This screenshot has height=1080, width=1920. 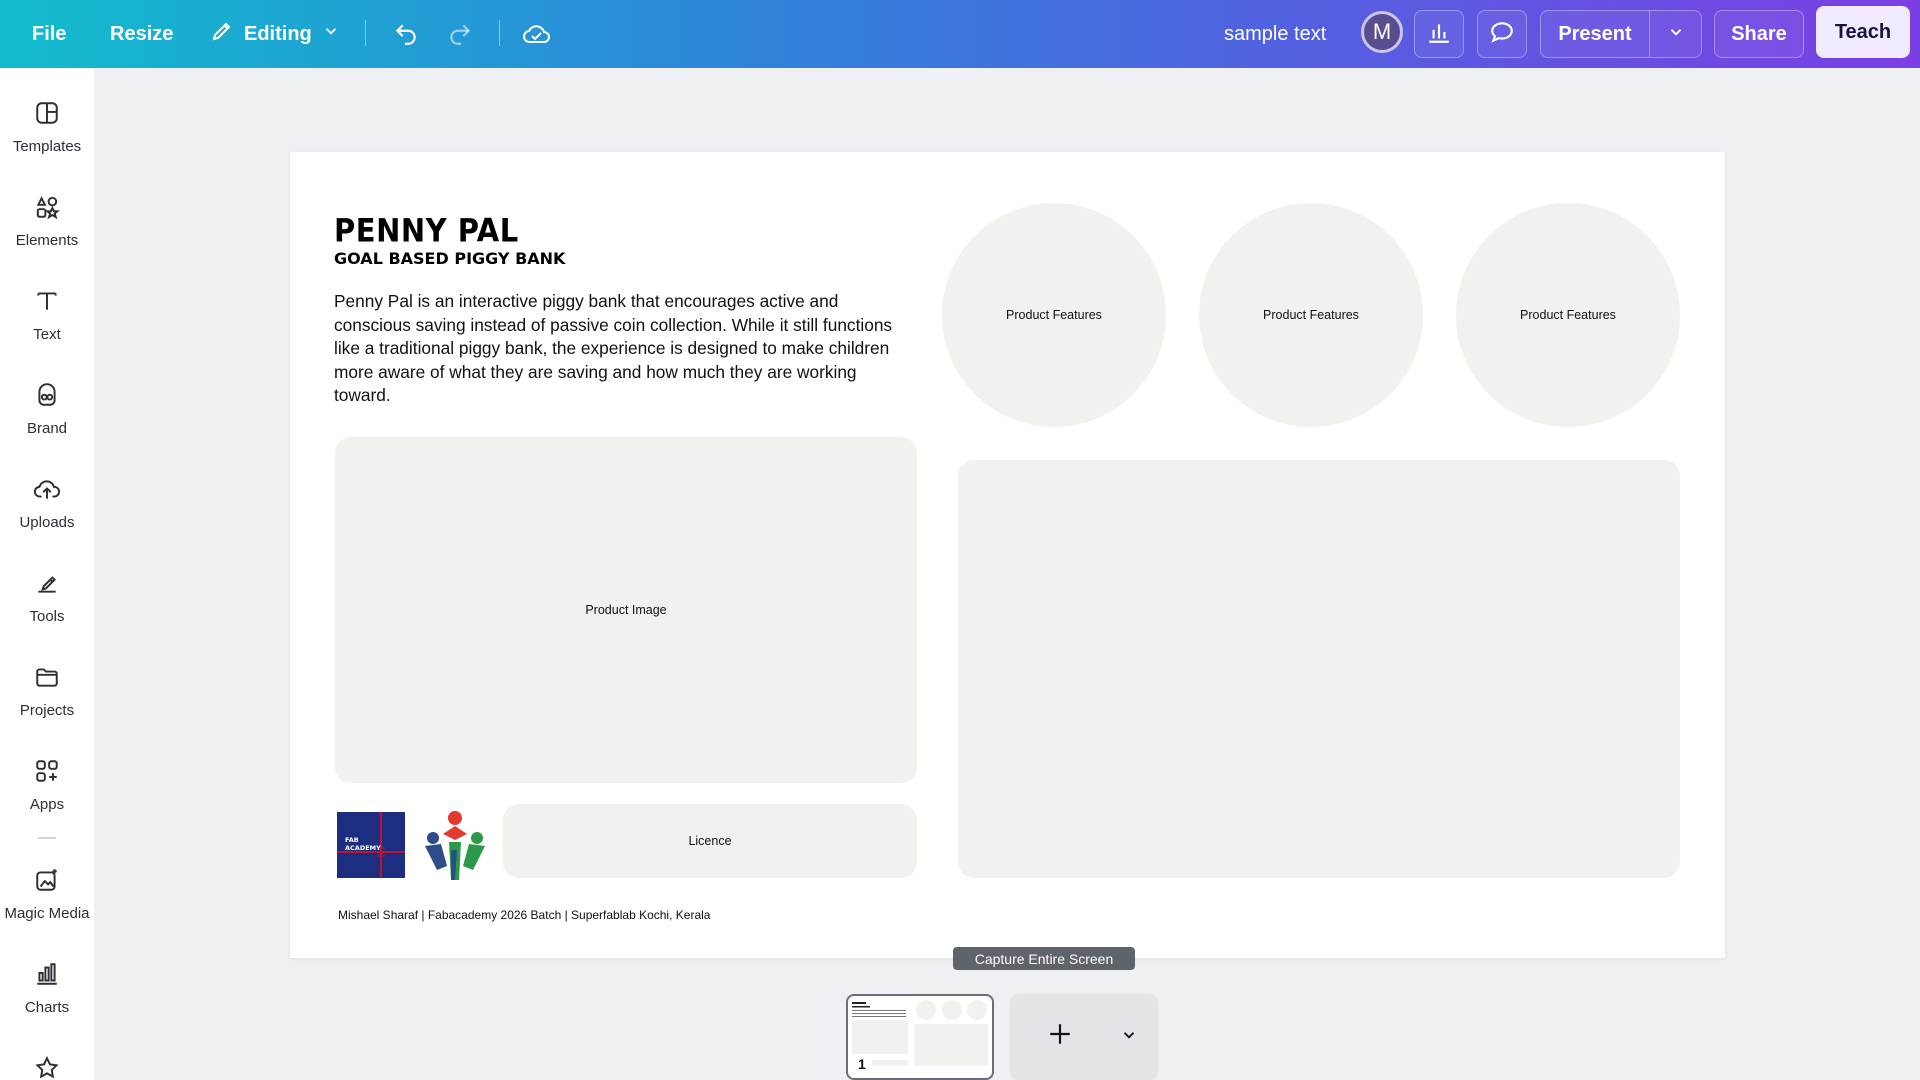 I want to click on feature-circle-2: Product Features, so click(x=1311, y=315).